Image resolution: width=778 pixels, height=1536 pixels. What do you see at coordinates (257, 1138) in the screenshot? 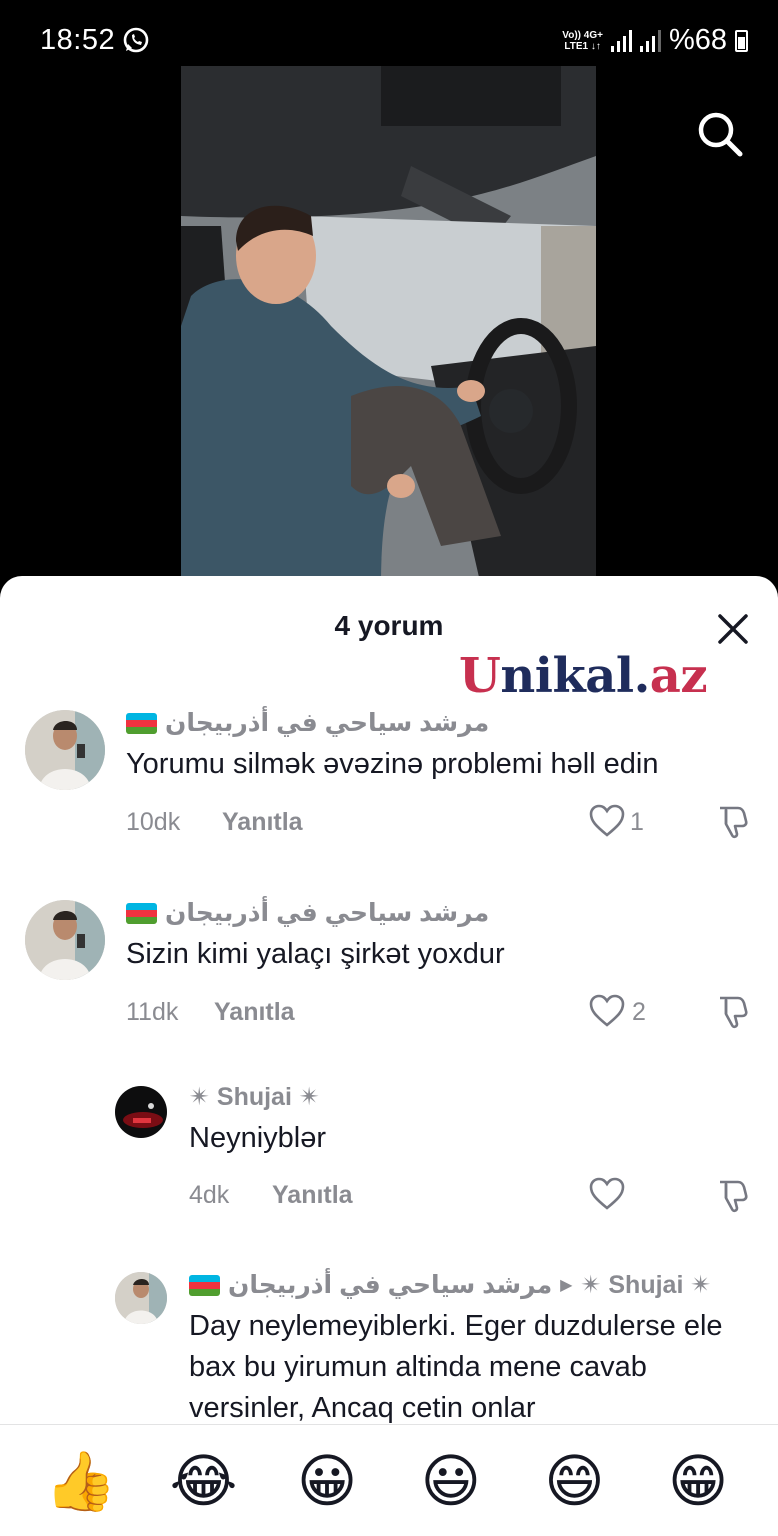
I see `comment-text: Neyniyblər` at bounding box center [257, 1138].